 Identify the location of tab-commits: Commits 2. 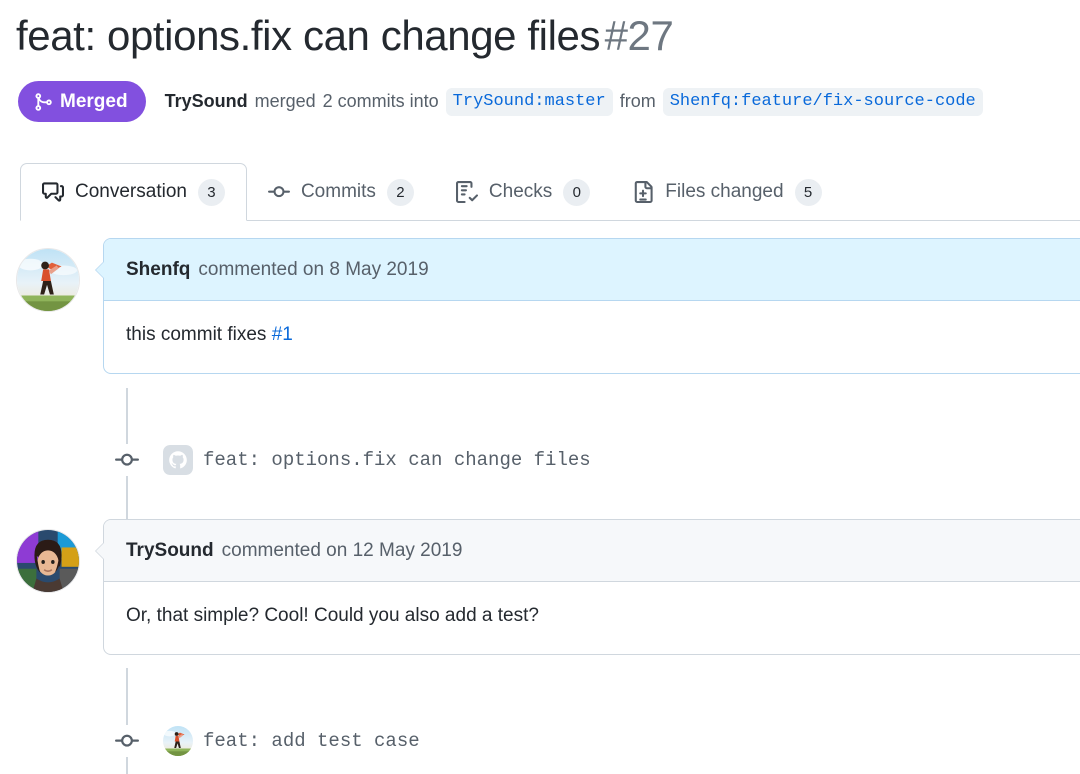
(341, 192).